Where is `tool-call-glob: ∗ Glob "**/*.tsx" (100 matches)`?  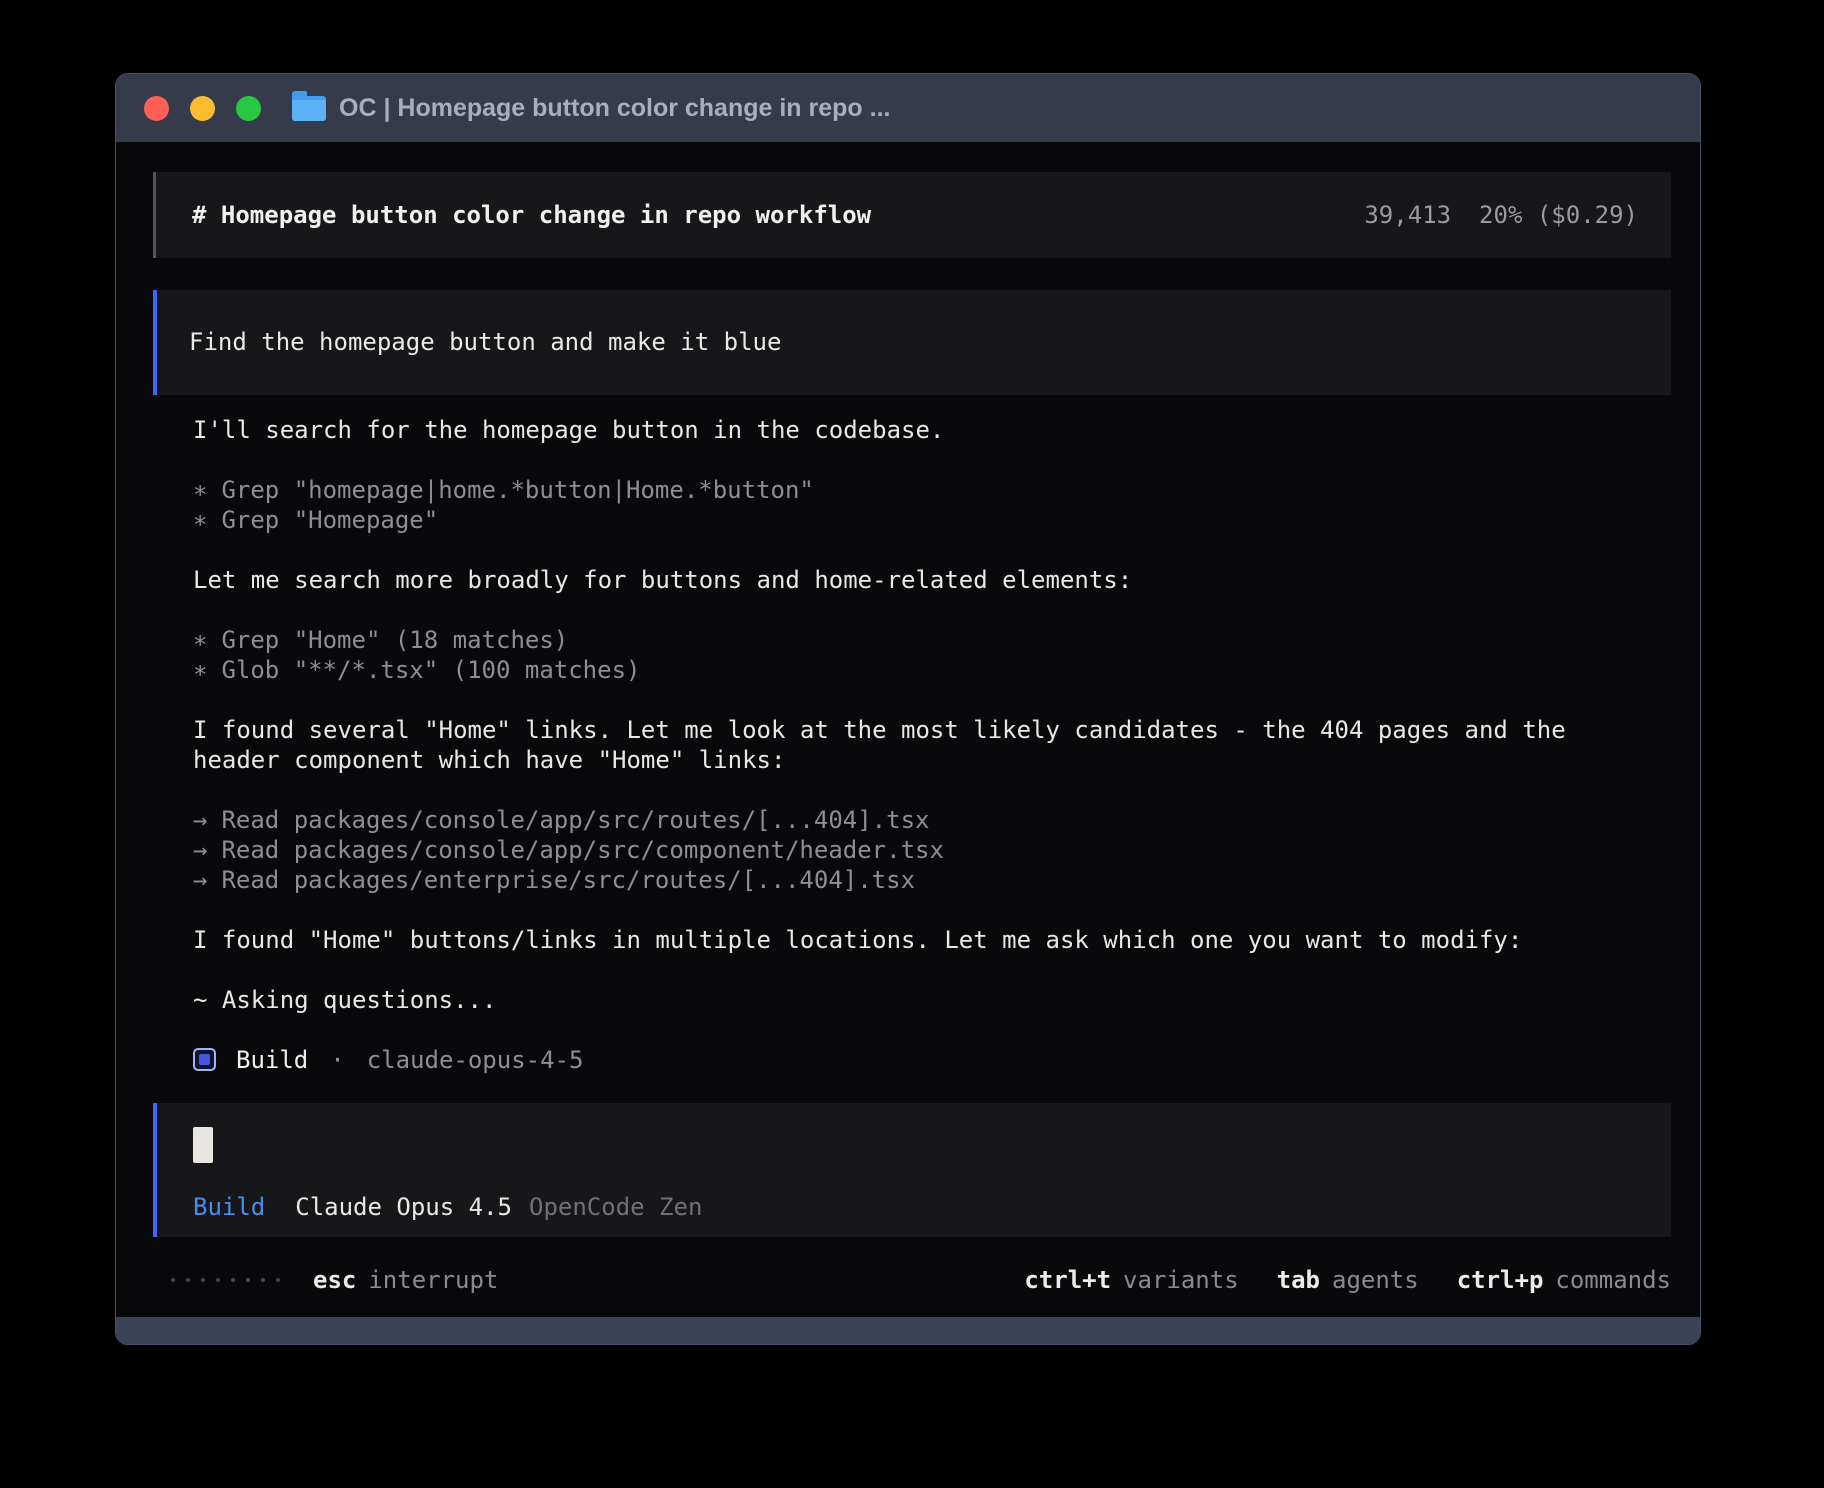
tool-call-glob: ∗ Glob "**/*.tsx" (100 matches) is located at coordinates (417, 670).